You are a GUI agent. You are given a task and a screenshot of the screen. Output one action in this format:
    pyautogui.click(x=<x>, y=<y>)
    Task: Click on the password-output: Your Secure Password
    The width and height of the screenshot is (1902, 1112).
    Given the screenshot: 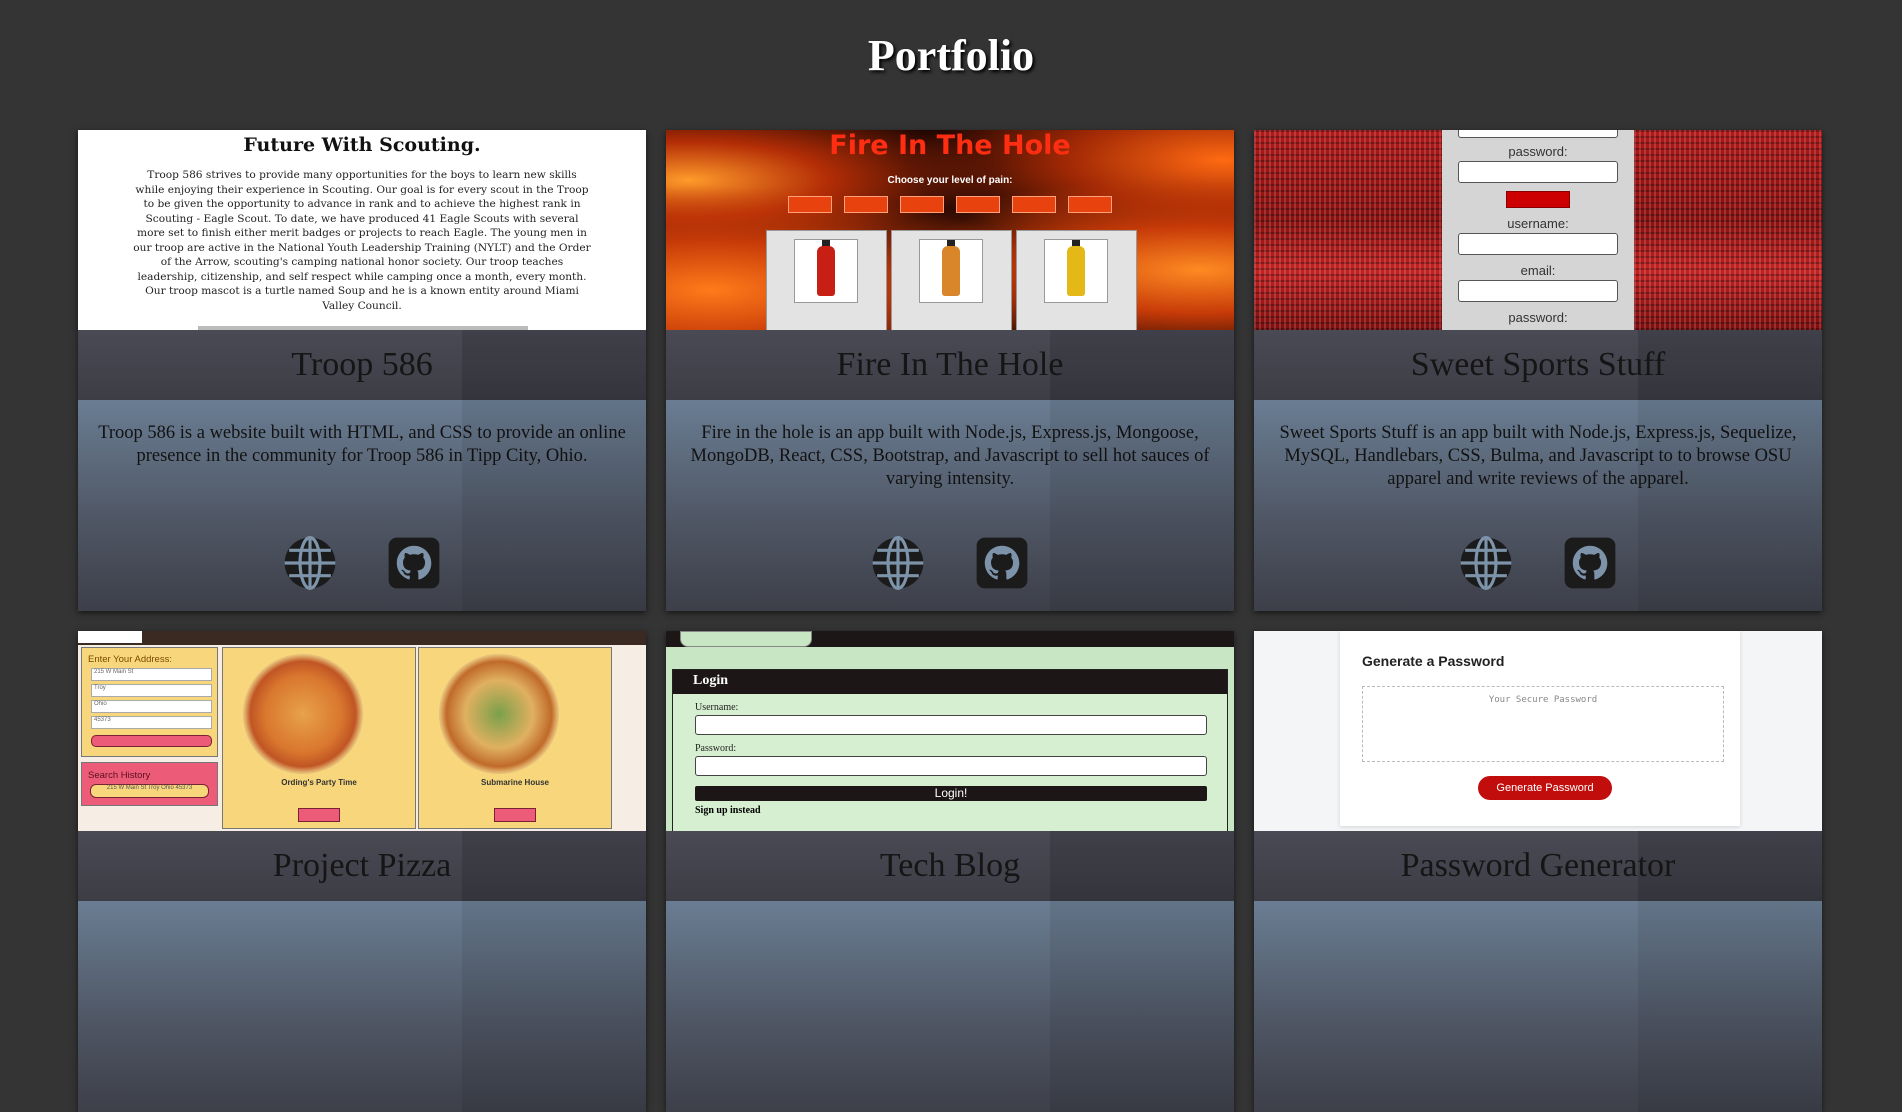 What is the action you would take?
    pyautogui.click(x=1543, y=724)
    